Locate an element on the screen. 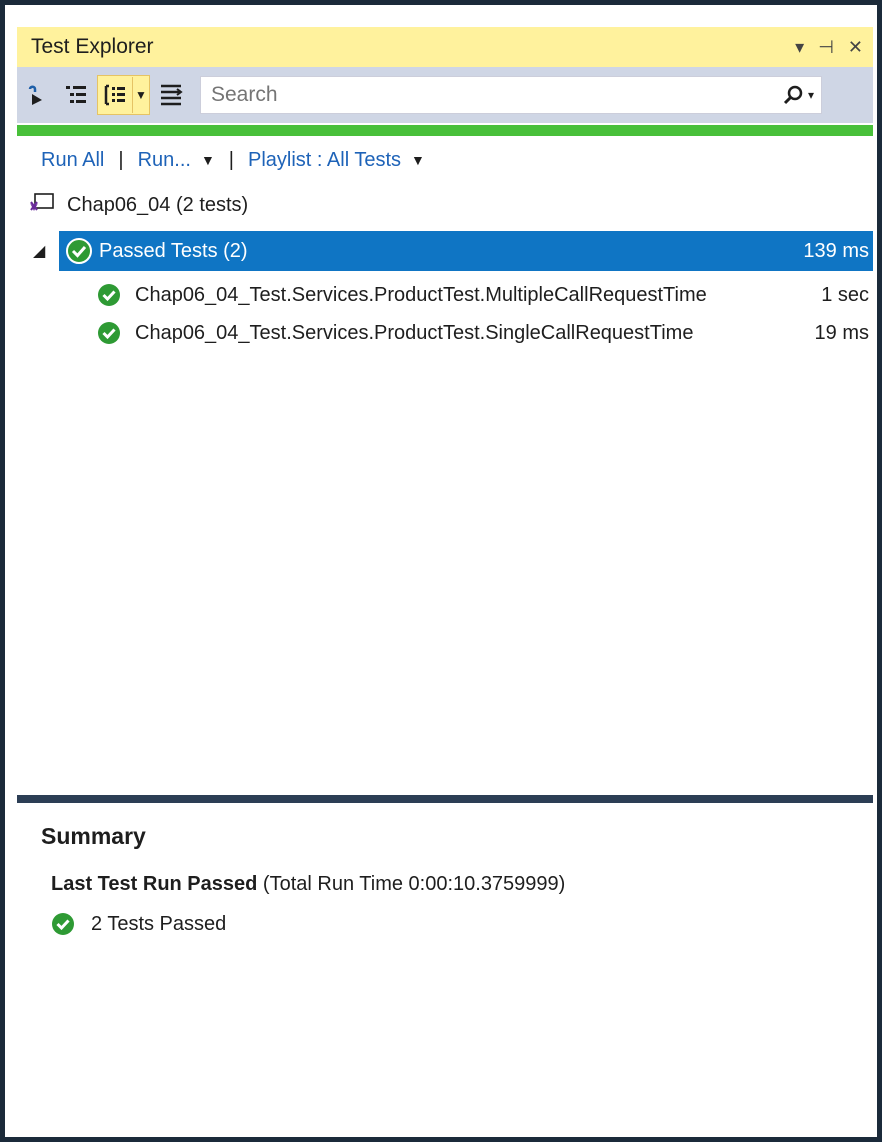  search-button: ▾ is located at coordinates (798, 95).